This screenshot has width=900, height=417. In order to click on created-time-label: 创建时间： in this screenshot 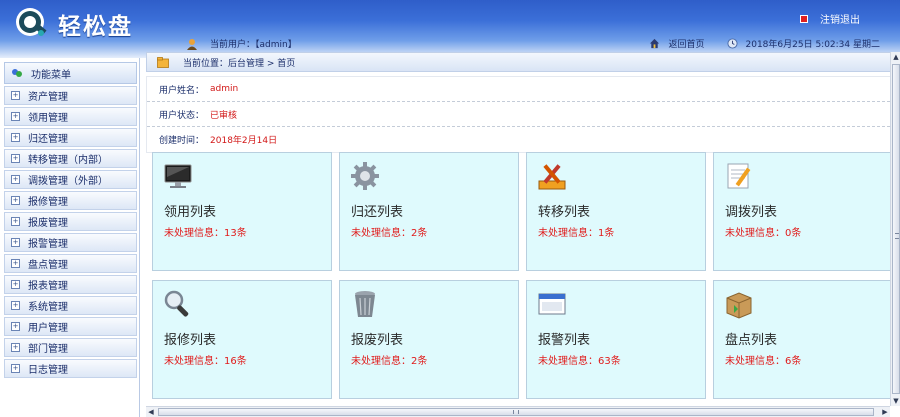, I will do `click(182, 141)`.